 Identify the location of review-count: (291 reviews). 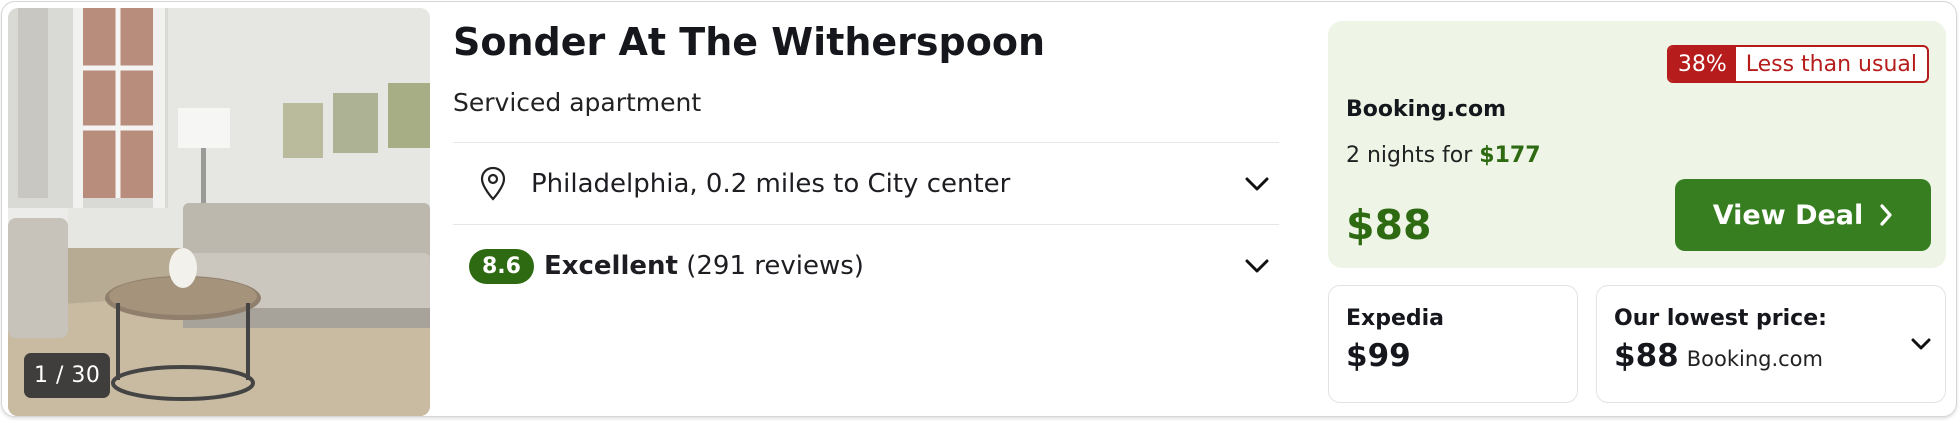
(775, 266).